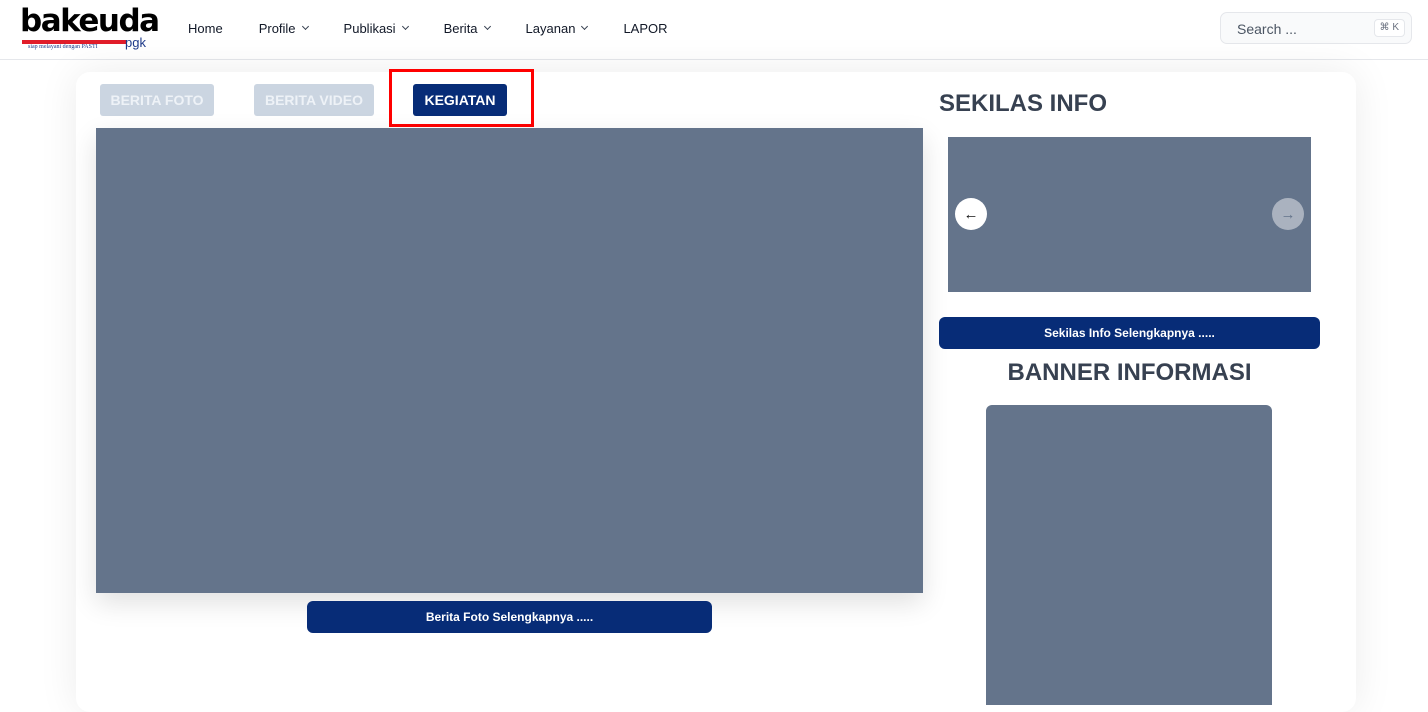 Image resolution: width=1428 pixels, height=712 pixels. I want to click on logo-wordmark: bakeuda, so click(90, 21).